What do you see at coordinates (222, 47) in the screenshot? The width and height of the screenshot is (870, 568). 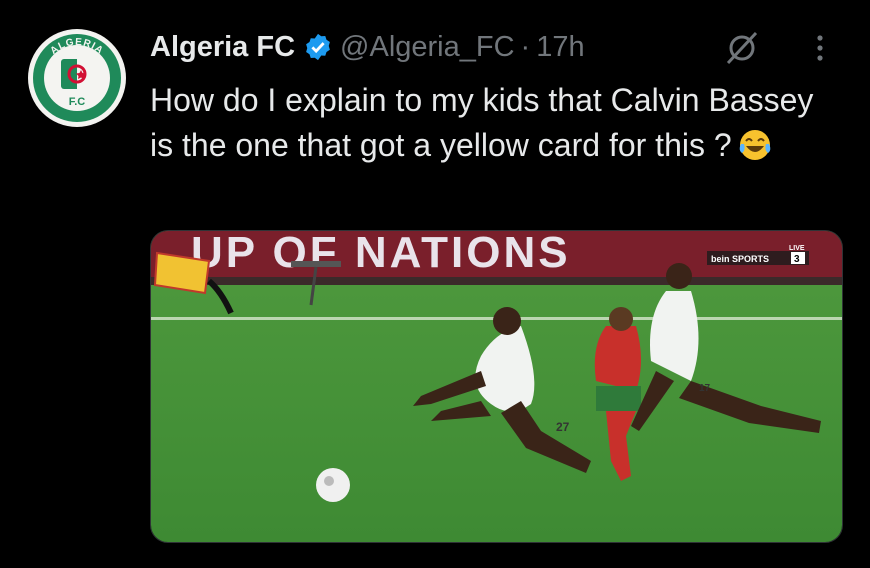 I see `author-name: Algeria FC` at bounding box center [222, 47].